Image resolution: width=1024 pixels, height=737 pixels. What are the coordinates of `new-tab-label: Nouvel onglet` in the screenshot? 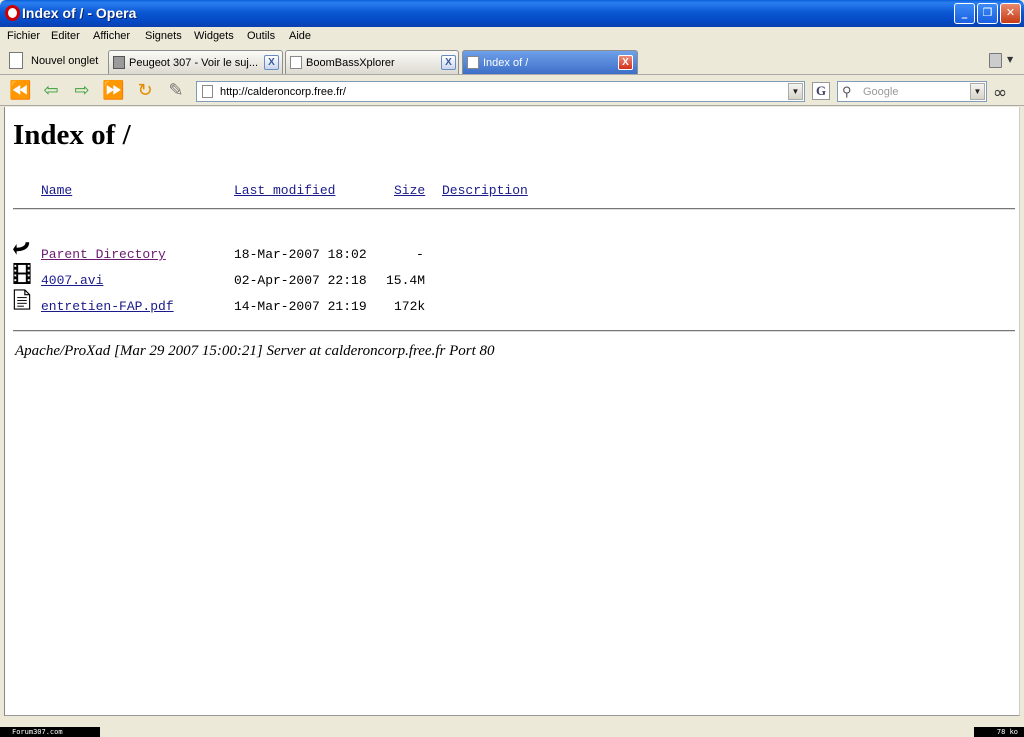 It's located at (65, 61).